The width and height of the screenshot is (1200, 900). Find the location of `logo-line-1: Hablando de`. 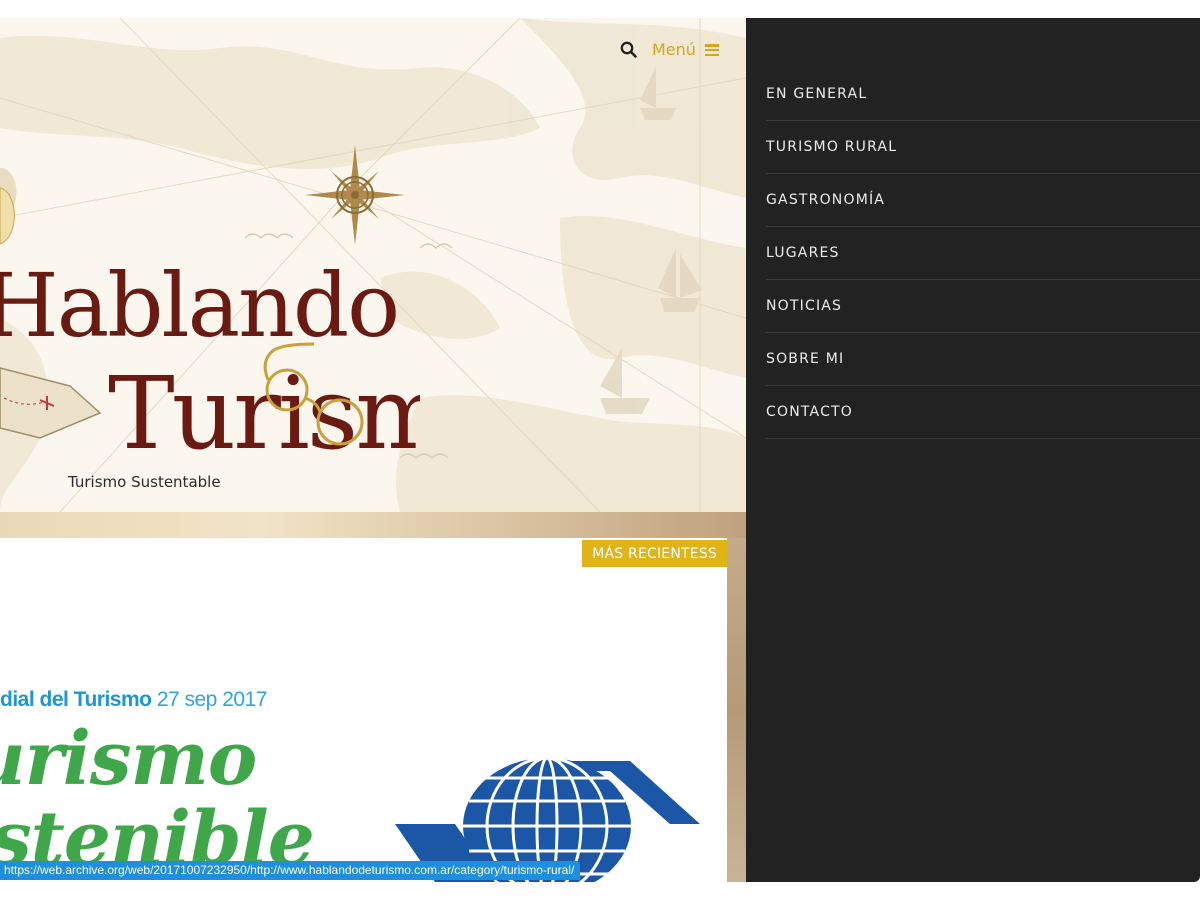

logo-line-1: Hablando de is located at coordinates (210, 305).